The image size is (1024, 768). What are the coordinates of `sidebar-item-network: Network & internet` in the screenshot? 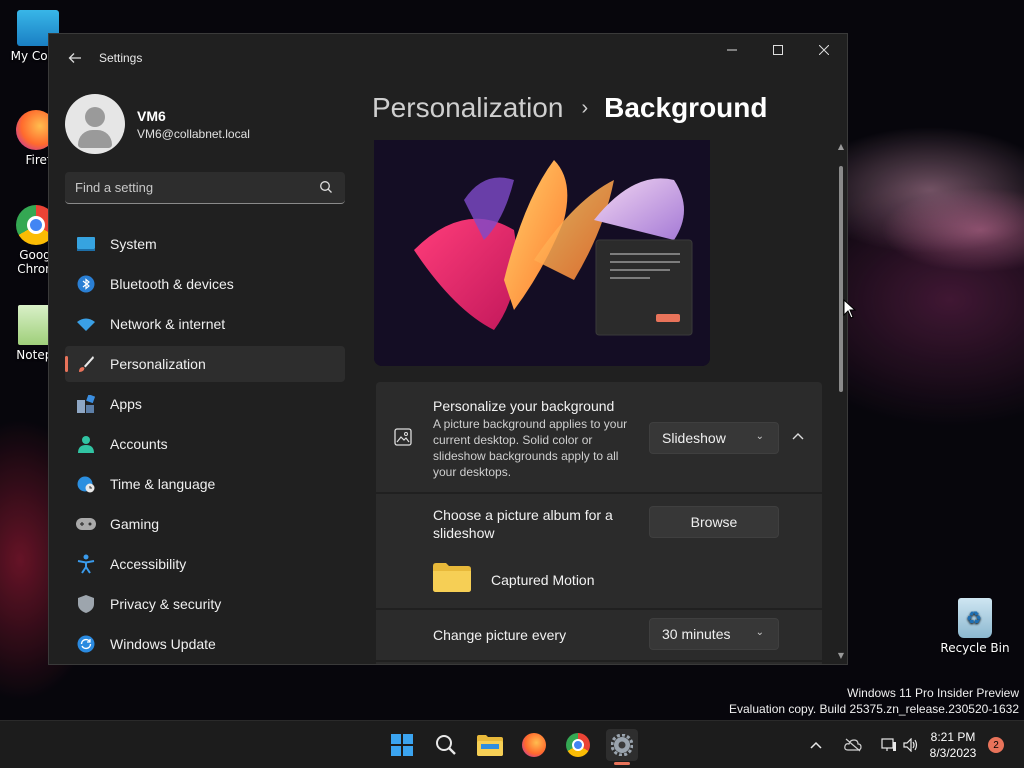 It's located at (205, 324).